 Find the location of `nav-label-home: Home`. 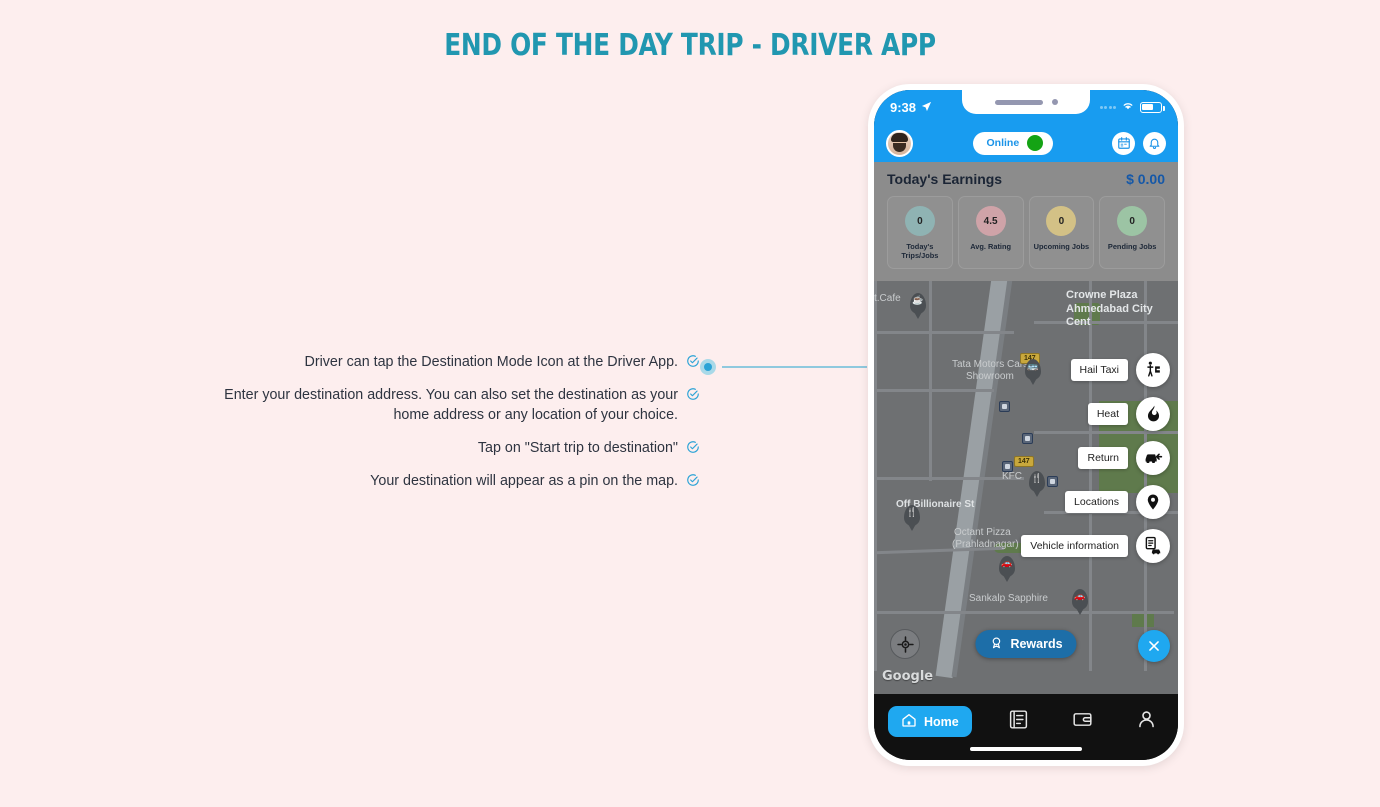

nav-label-home: Home is located at coordinates (941, 721).